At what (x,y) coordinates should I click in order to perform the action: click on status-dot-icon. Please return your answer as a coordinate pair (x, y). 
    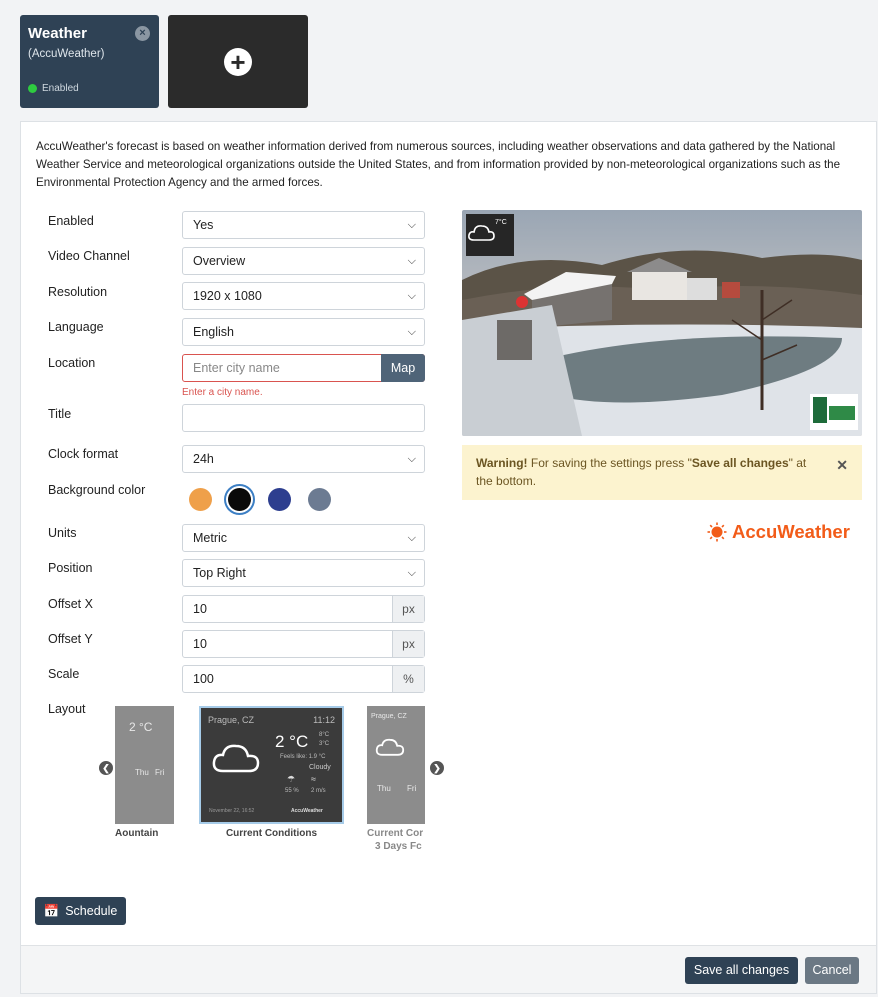
    Looking at the image, I should click on (32, 88).